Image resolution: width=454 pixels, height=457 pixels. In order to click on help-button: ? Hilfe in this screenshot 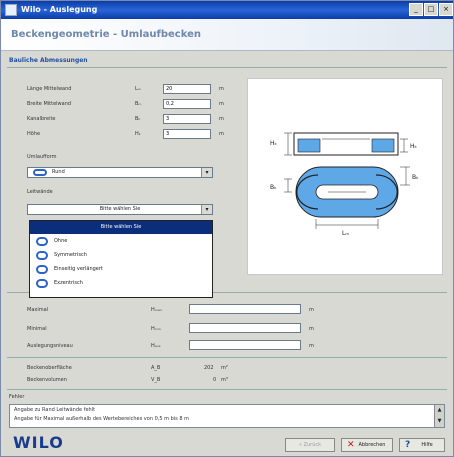, I will do `click(422, 445)`.